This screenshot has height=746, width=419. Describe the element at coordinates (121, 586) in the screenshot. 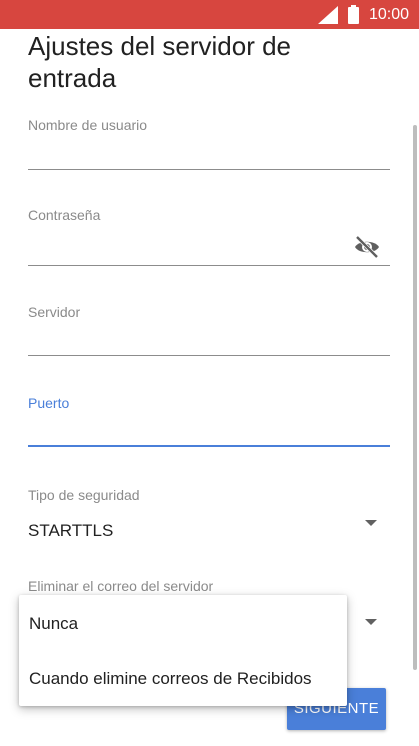

I see `delete-from-server-label: Eliminar el correo del servidor` at that location.